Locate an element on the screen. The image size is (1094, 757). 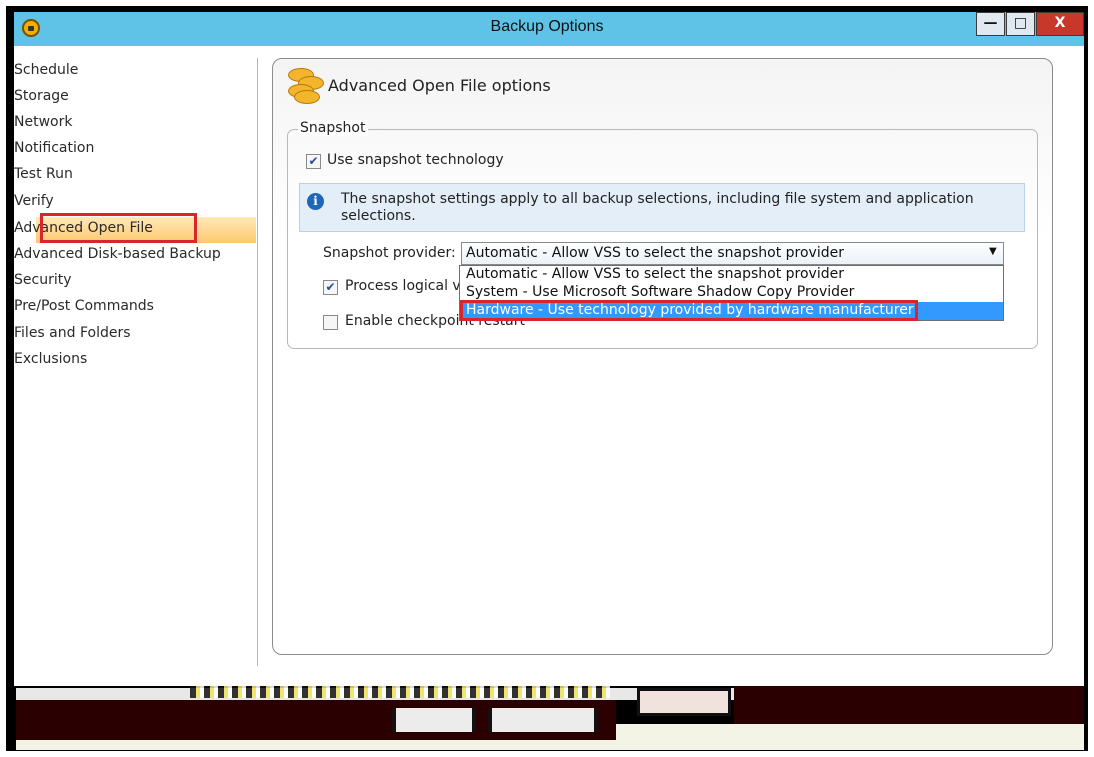
use-snapshot-checkbox: ✔ is located at coordinates (313, 161).